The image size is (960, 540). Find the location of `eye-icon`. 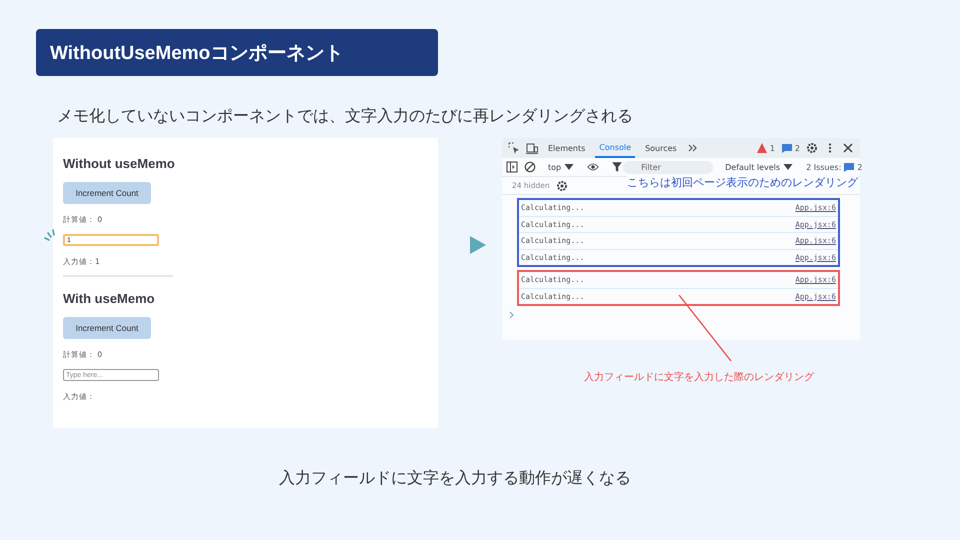

eye-icon is located at coordinates (593, 167).